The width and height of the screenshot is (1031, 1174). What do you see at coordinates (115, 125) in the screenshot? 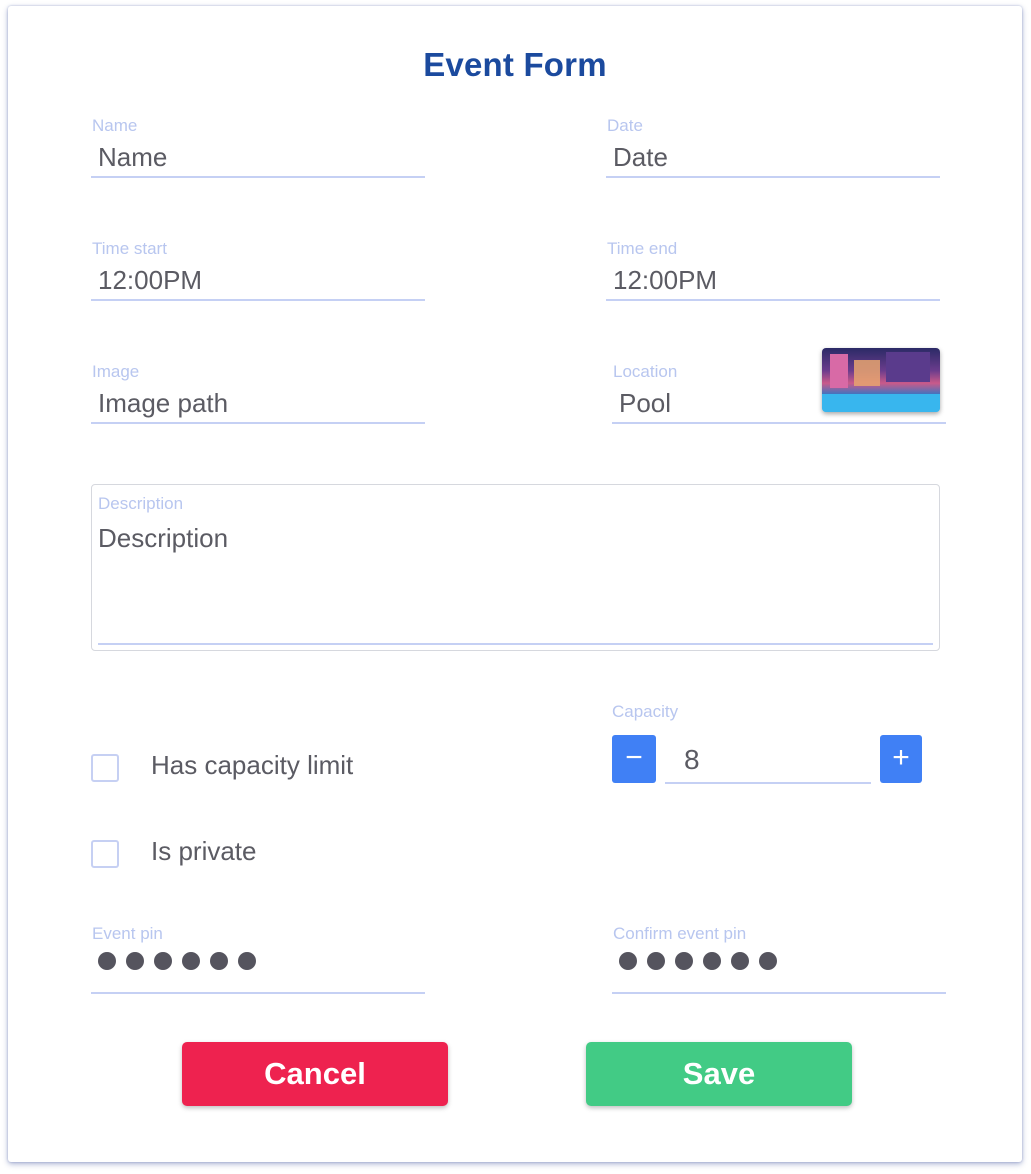
I see `name-label: Name` at bounding box center [115, 125].